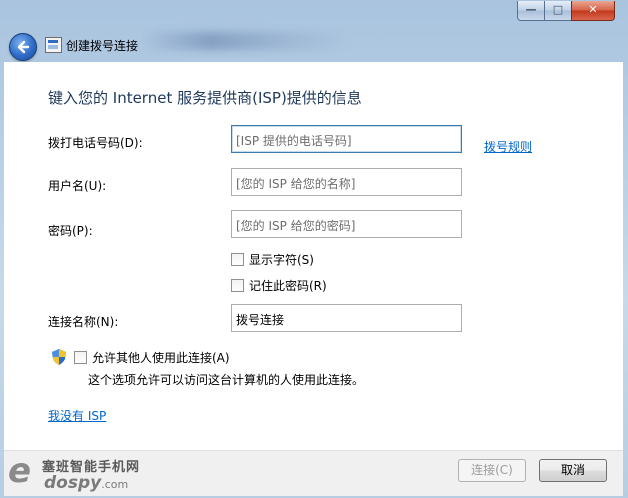  I want to click on minimize-icon: —, so click(531, 9).